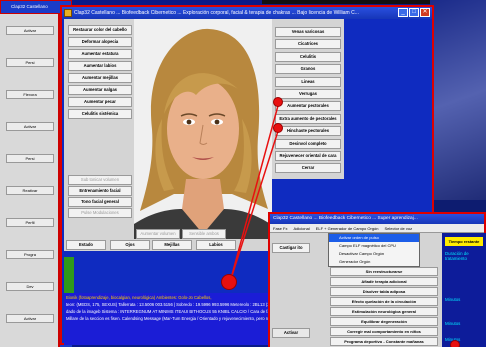  What do you see at coordinates (384, 341) in the screenshot?
I see `front-treatment-button: Programa deportivo - Constante mañanas` at bounding box center [384, 341].